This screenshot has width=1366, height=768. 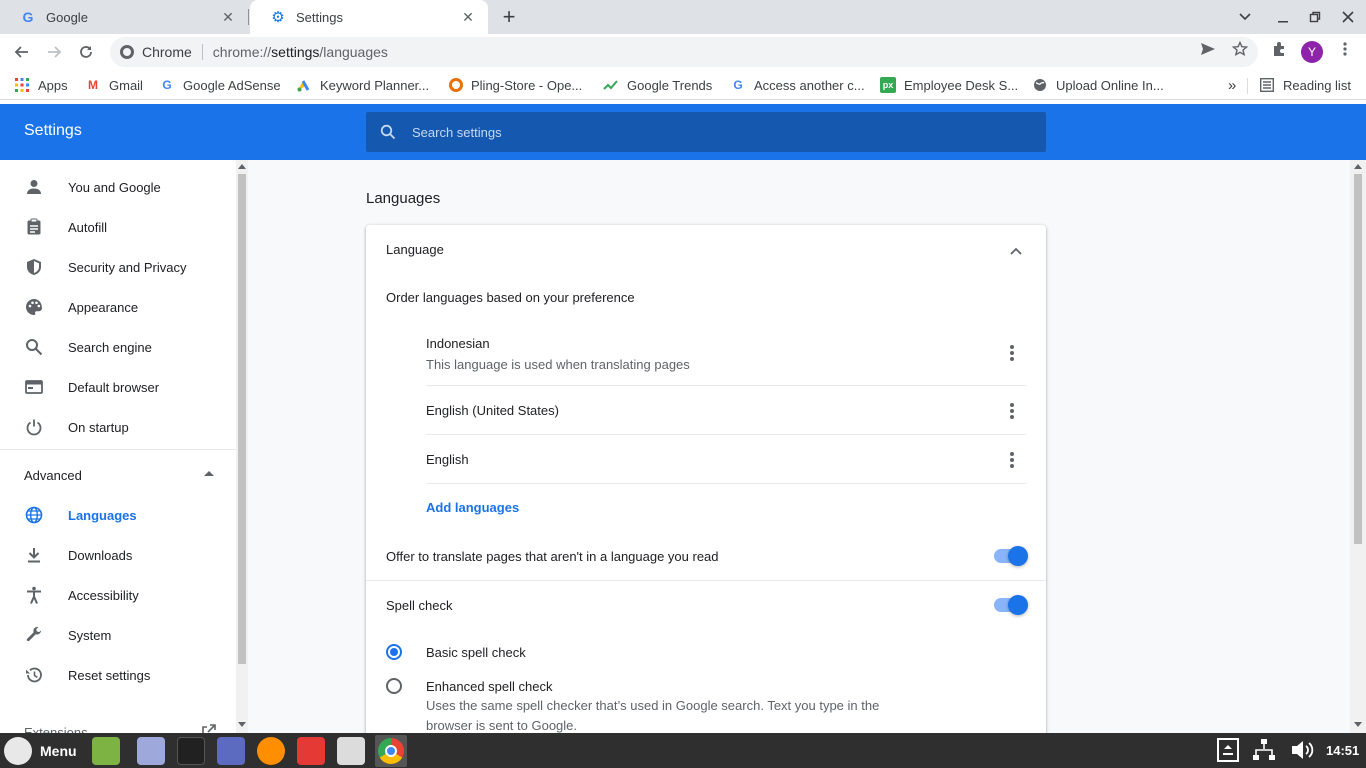 I want to click on sidebar-item-reset-settings: Reset settings, so click(x=118, y=675).